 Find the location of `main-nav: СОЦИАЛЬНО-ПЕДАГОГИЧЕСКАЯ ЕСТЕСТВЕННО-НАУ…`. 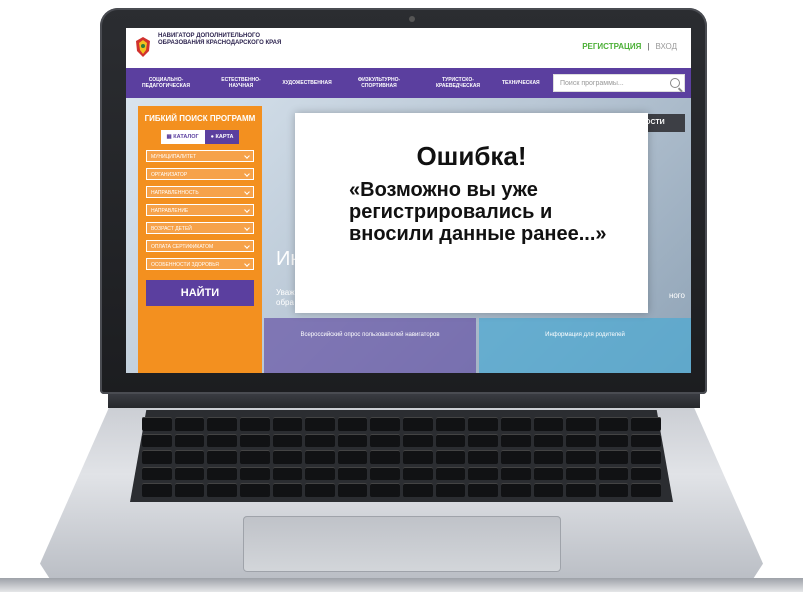

main-nav: СОЦИАЛЬНО-ПЕДАГОГИЧЕСКАЯ ЕСТЕСТВЕННО-НАУ… is located at coordinates (408, 83).